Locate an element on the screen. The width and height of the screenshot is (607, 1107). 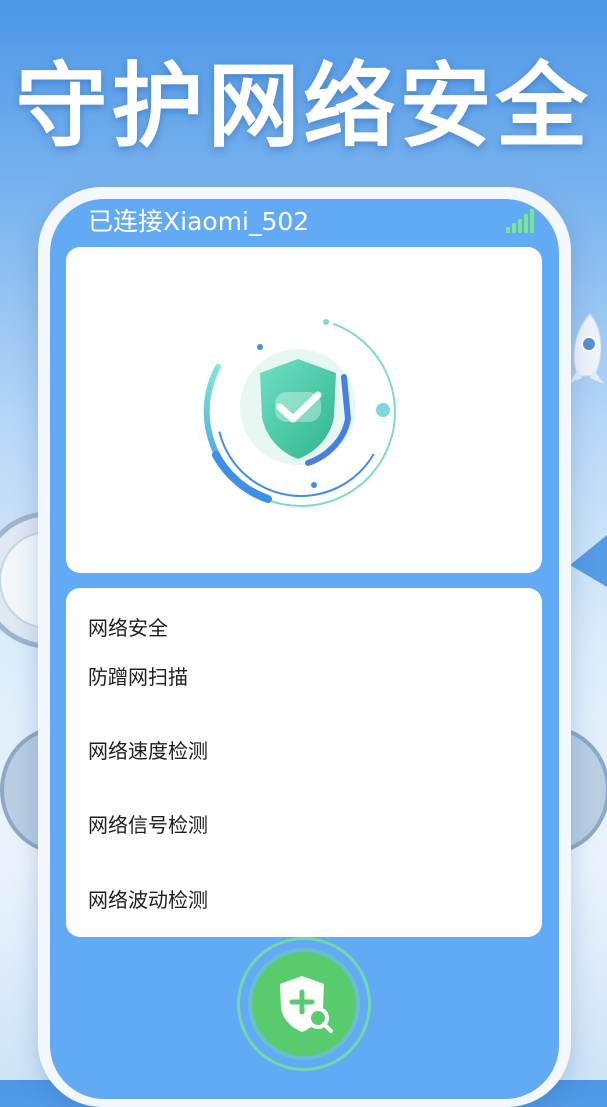
disc-decoration-left is located at coordinates (20, 790).